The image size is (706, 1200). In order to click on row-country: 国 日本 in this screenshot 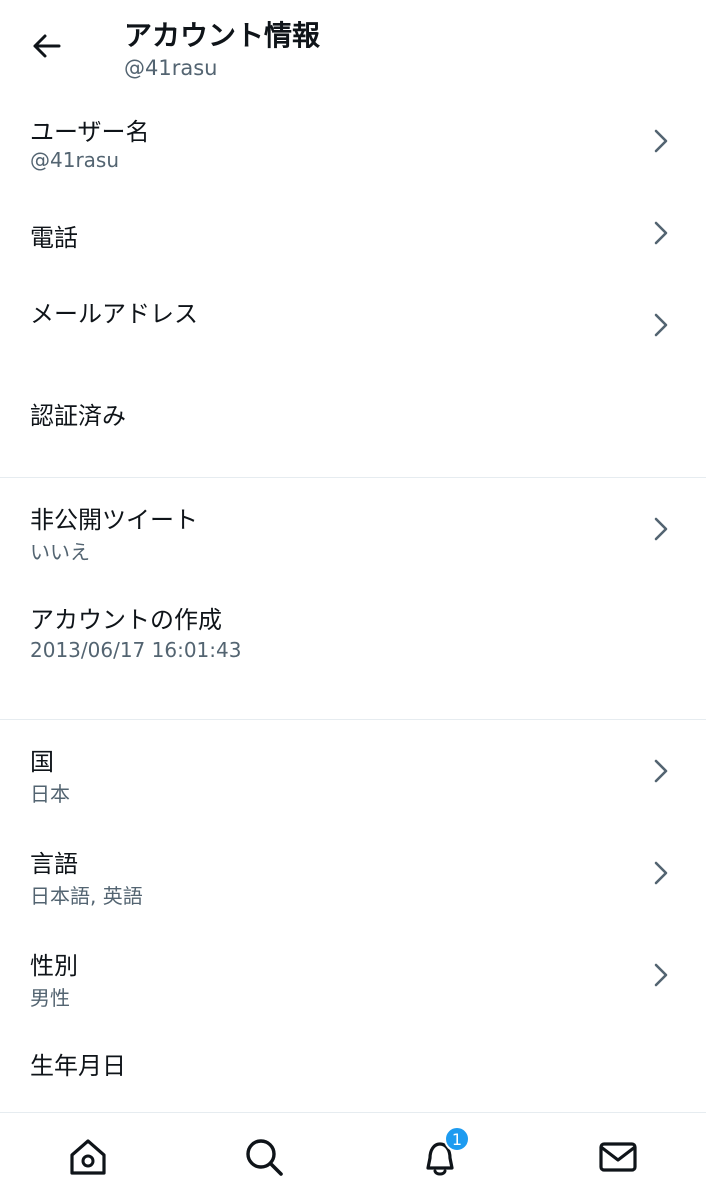, I will do `click(353, 772)`.